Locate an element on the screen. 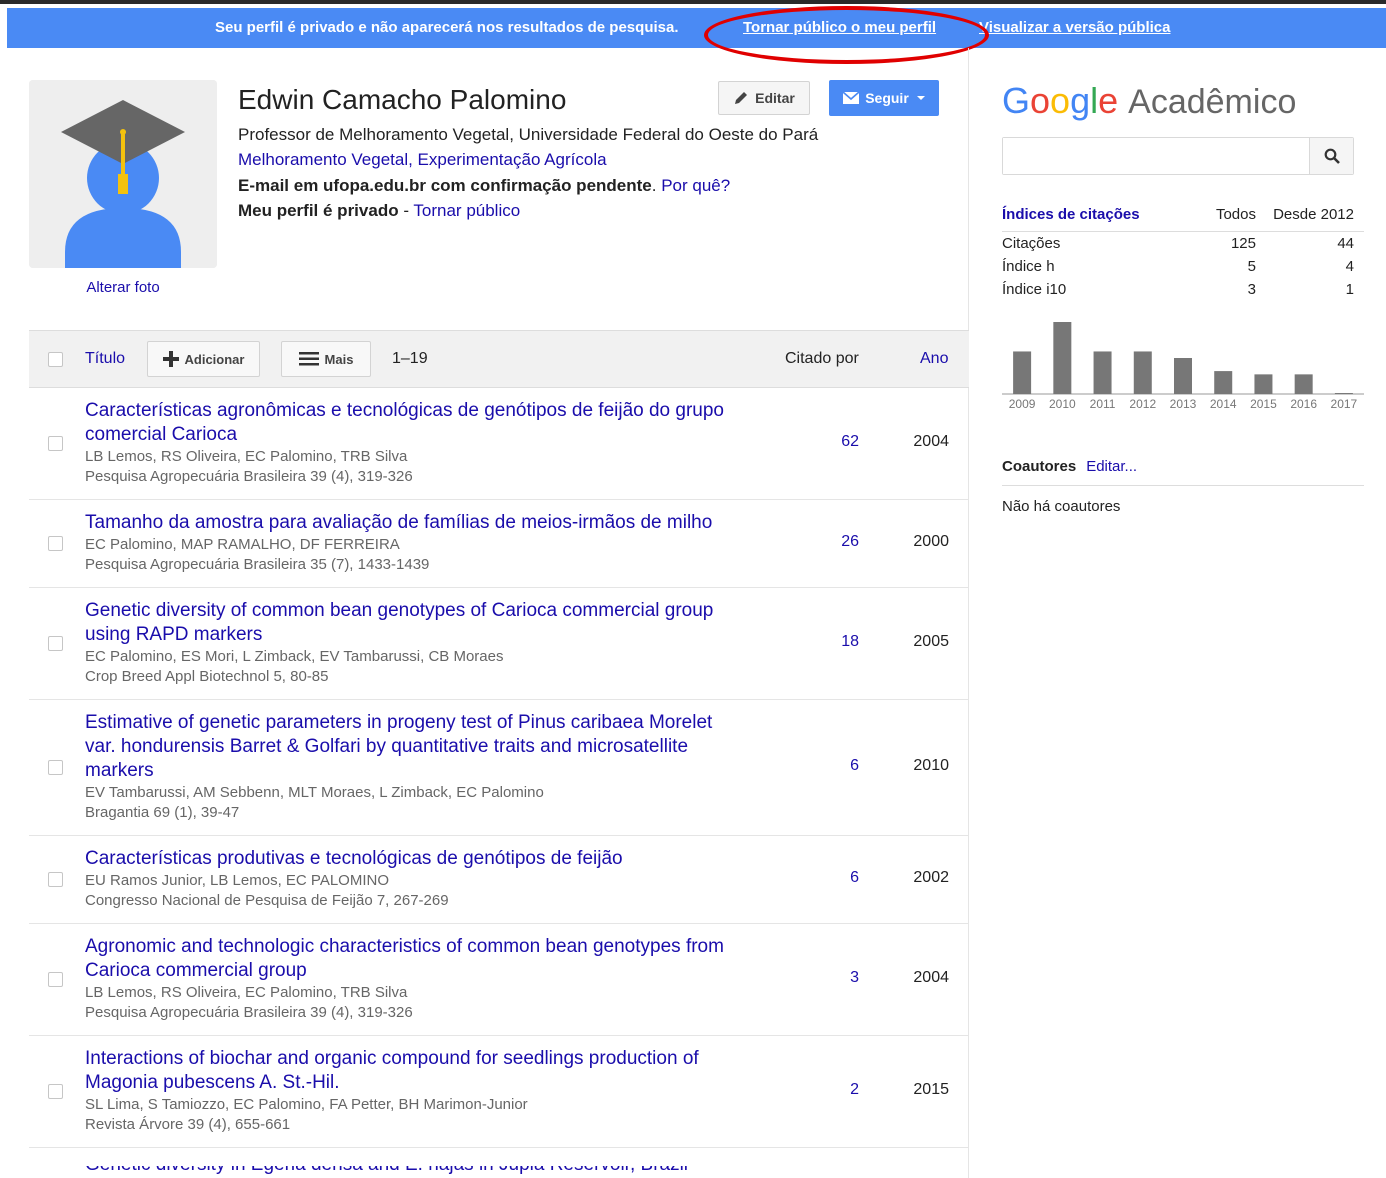 Image resolution: width=1386 pixels, height=1178 pixels. select-all-checkbox is located at coordinates (55, 359).